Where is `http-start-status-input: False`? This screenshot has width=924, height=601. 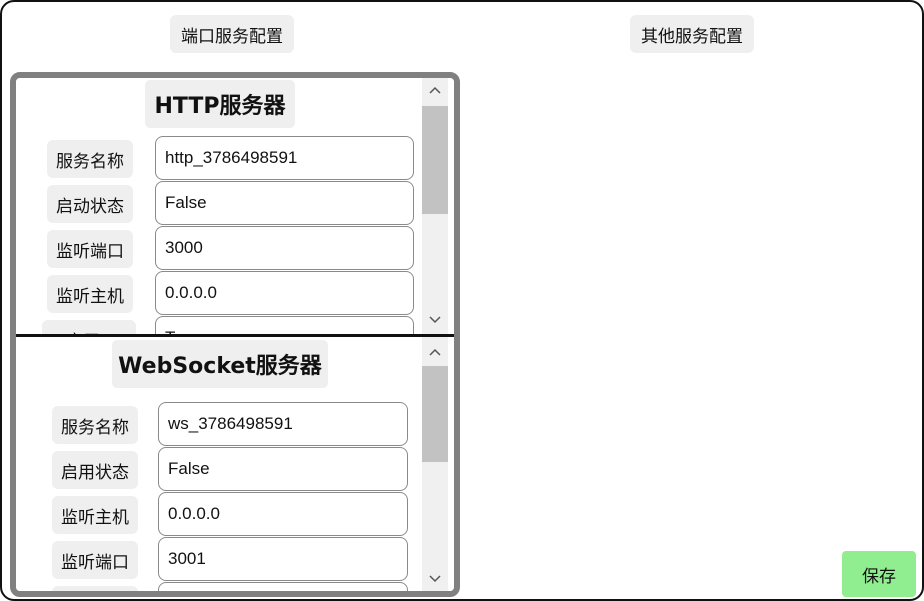 http-start-status-input: False is located at coordinates (284, 203).